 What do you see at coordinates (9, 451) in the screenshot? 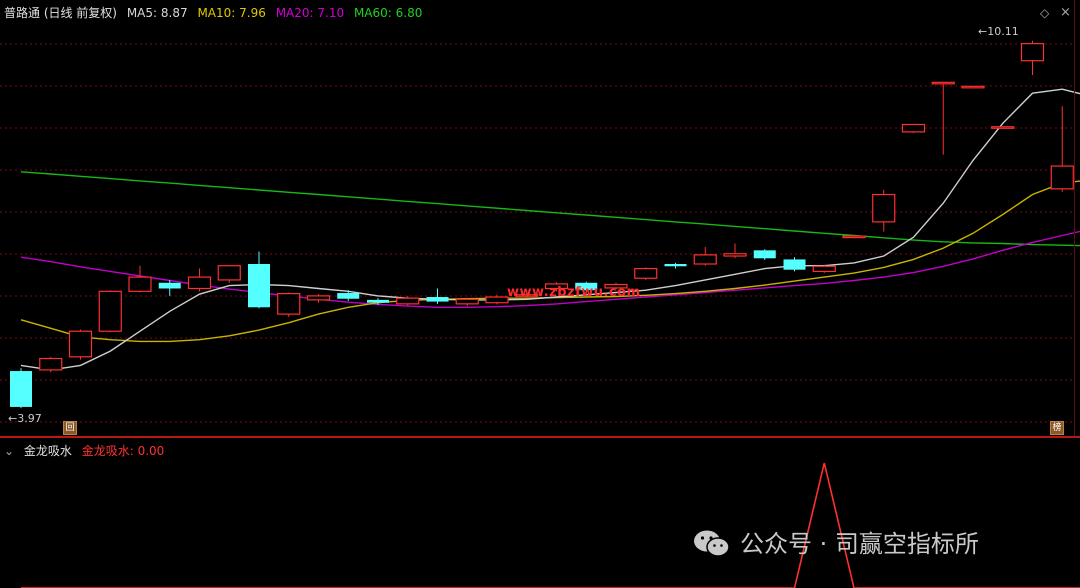
I see `collapse-icon: ⌄` at bounding box center [9, 451].